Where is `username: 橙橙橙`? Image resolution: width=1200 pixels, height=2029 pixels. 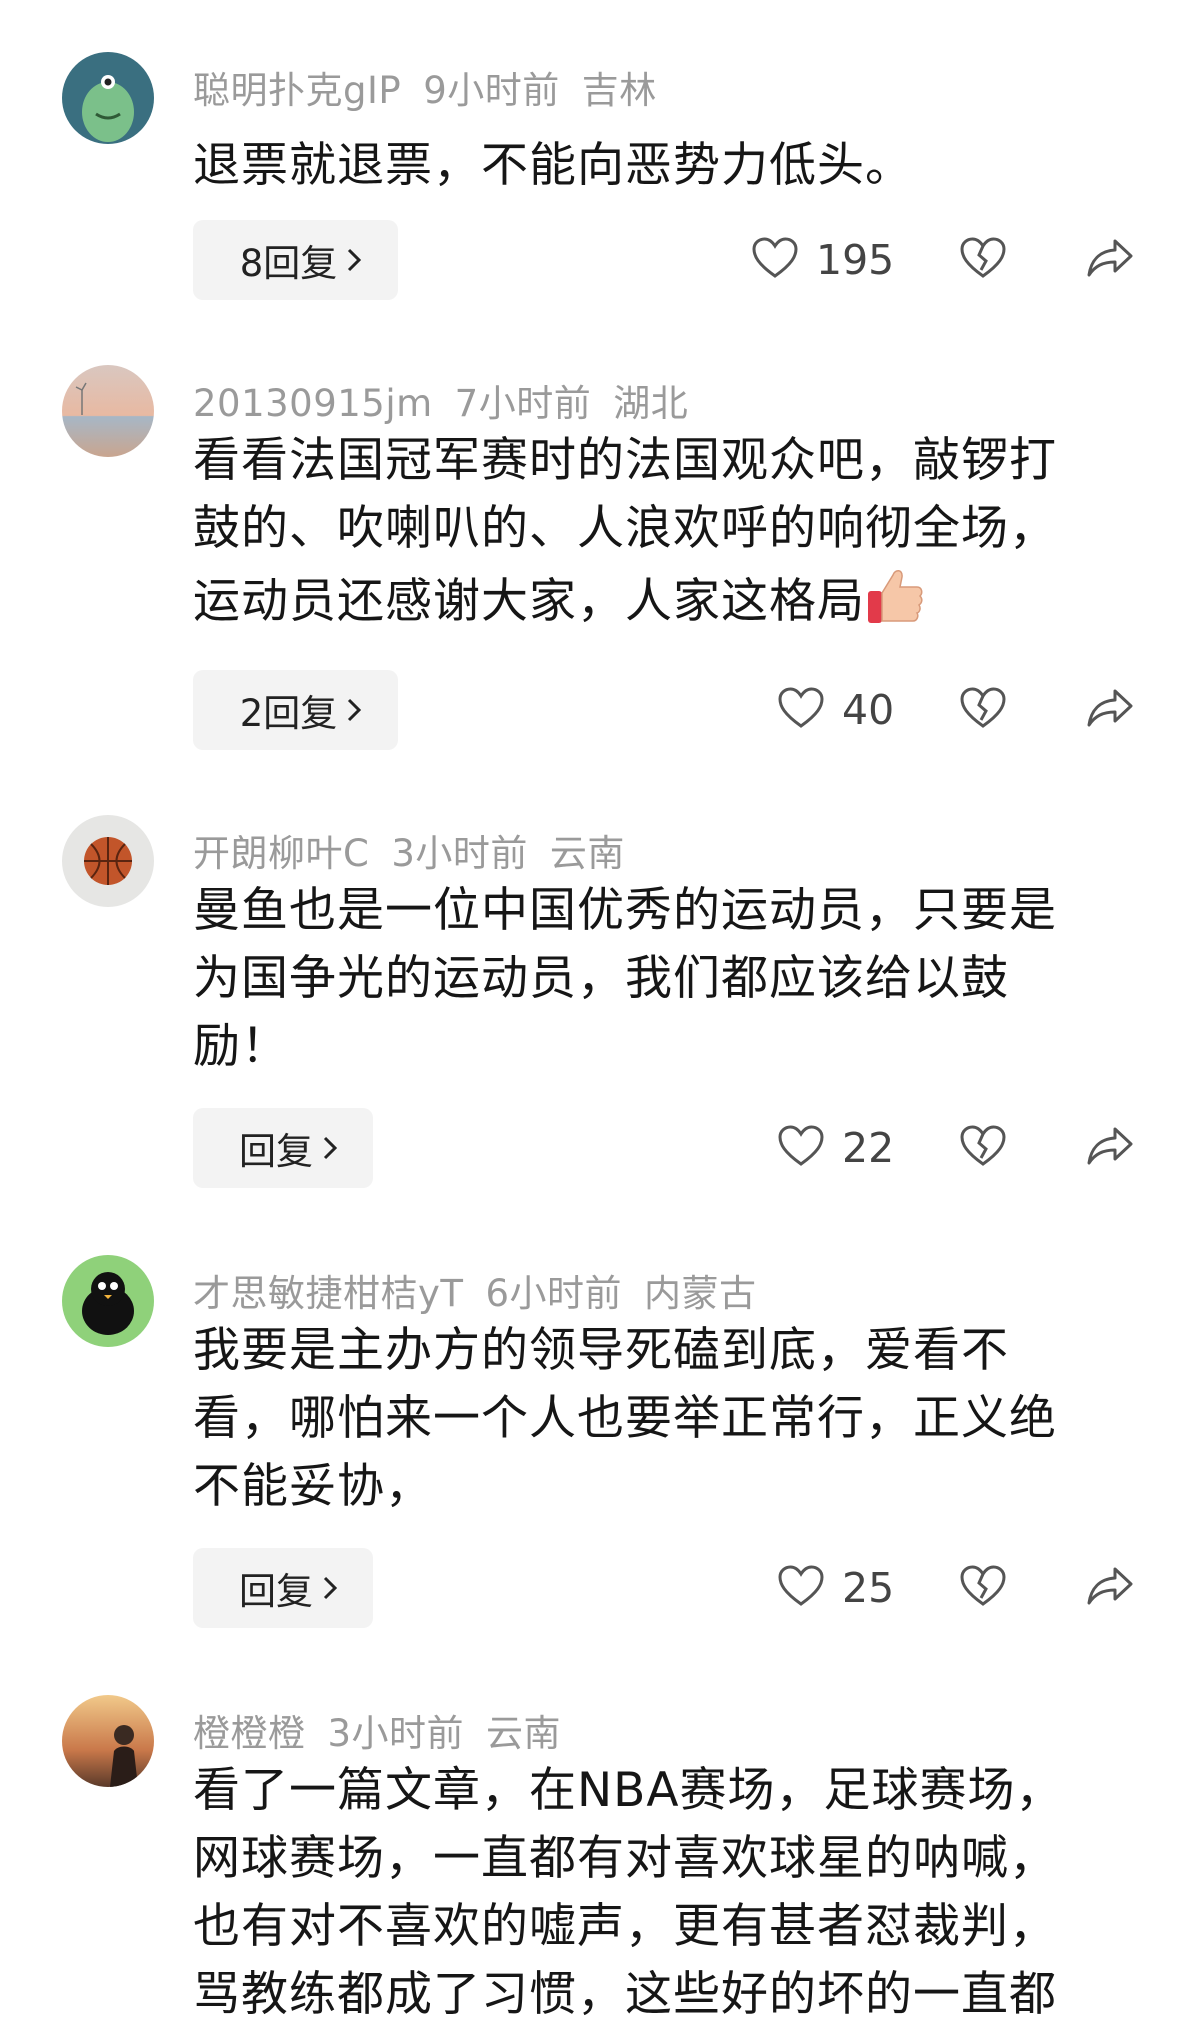 username: 橙橙橙 is located at coordinates (249, 1733).